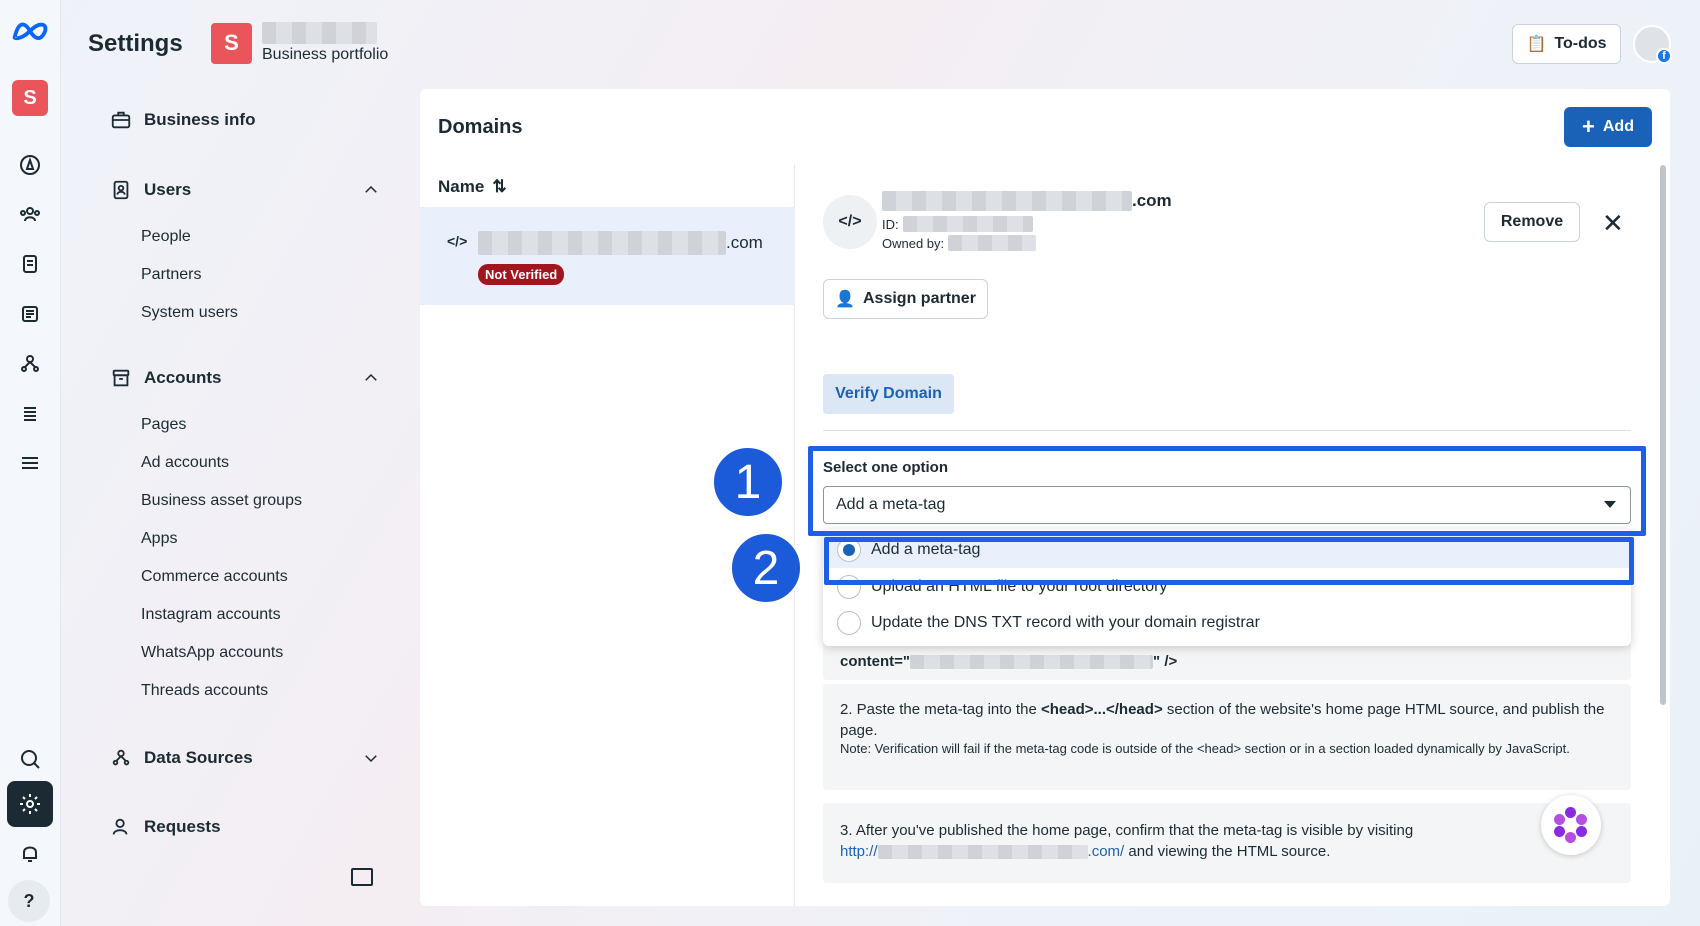 This screenshot has height=926, width=1700. I want to click on assign-partner-button: 👤 Assign partner, so click(905, 299).